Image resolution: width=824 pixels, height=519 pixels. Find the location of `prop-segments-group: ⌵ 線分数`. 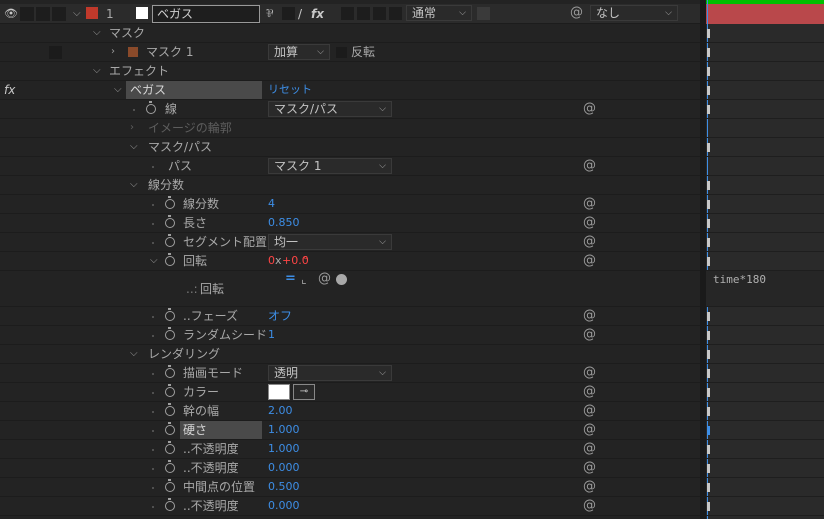

prop-segments-group: ⌵ 線分数 is located at coordinates (353, 185).